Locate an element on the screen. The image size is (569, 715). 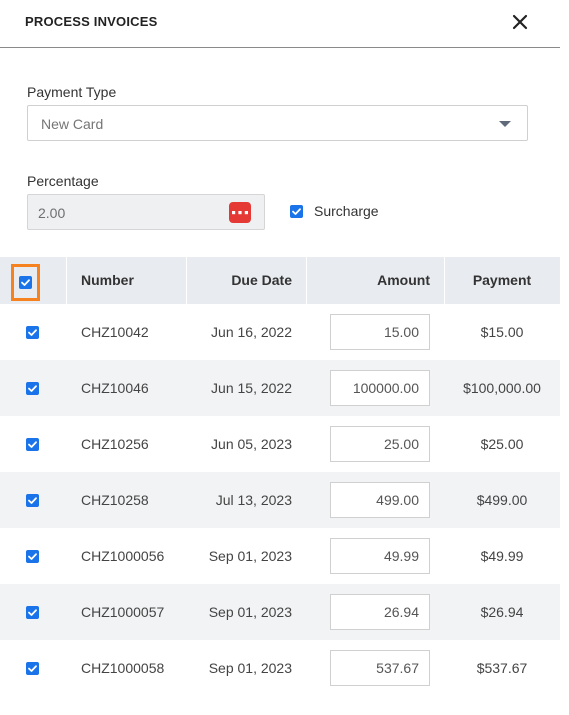
table-row: CHZ1000056 Sep 01, 2023 49.99 $49.99 is located at coordinates (280, 556).